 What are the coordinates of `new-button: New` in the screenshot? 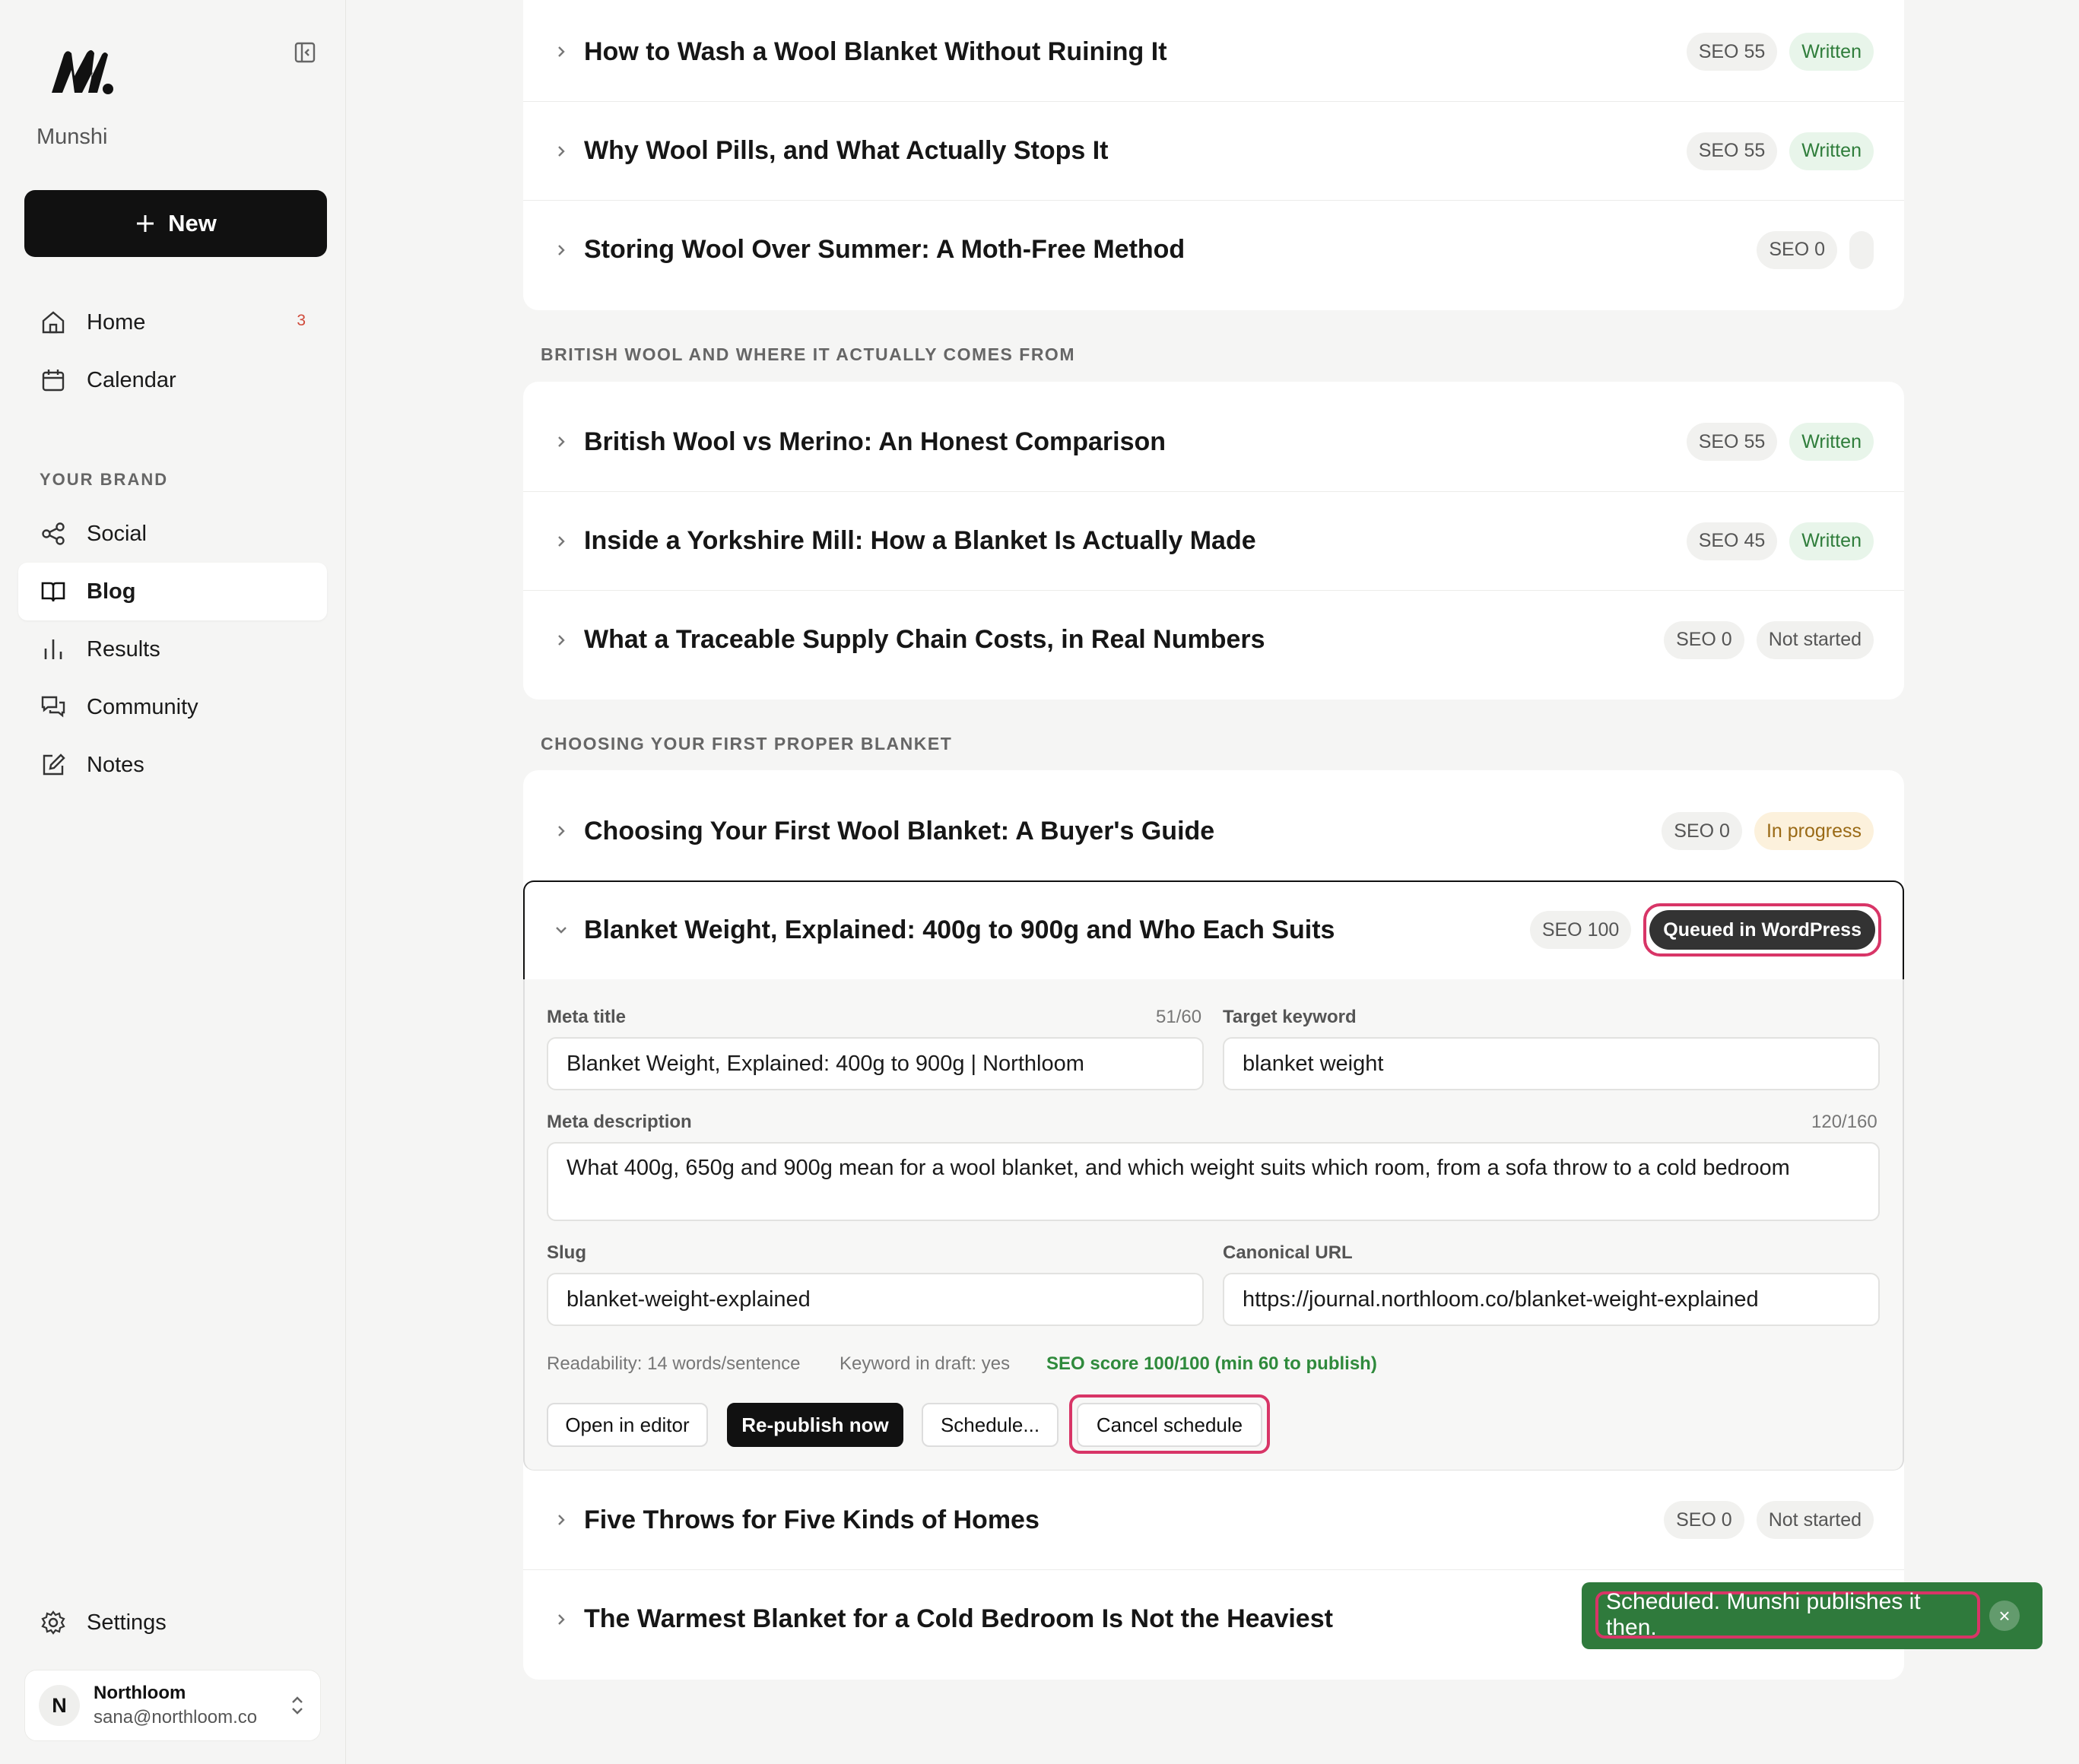 It's located at (175, 224).